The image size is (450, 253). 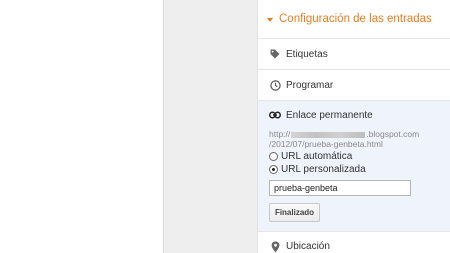 What do you see at coordinates (310, 85) in the screenshot?
I see `settings-item-label: Programar` at bounding box center [310, 85].